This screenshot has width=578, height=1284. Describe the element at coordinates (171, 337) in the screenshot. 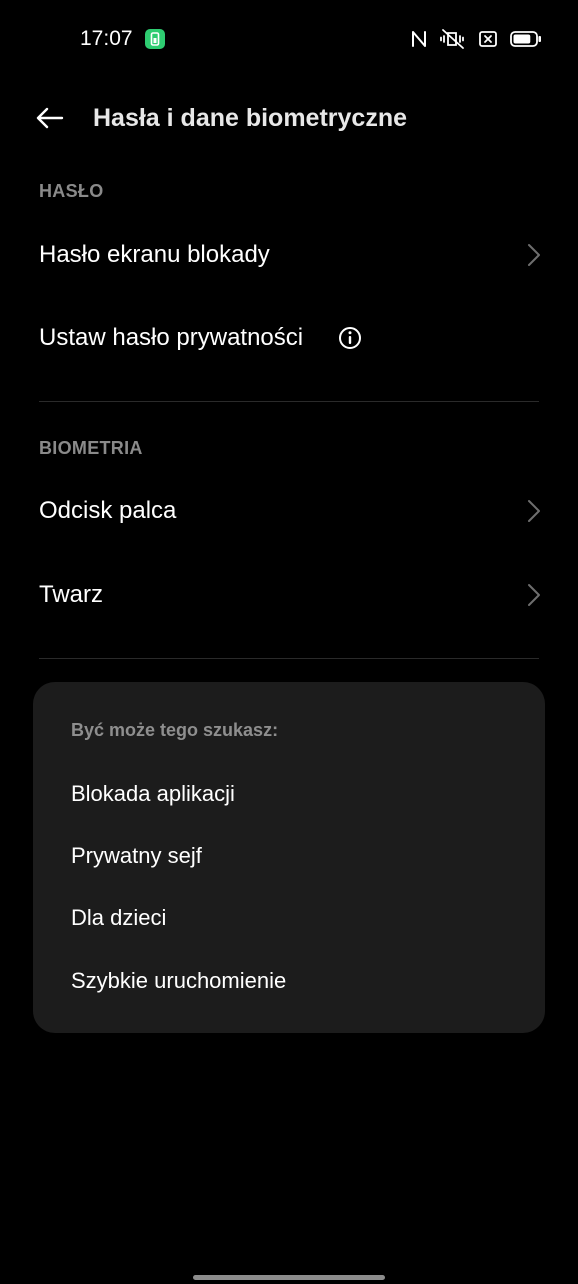

I see `row-label: Ustaw hasło prywatności` at that location.